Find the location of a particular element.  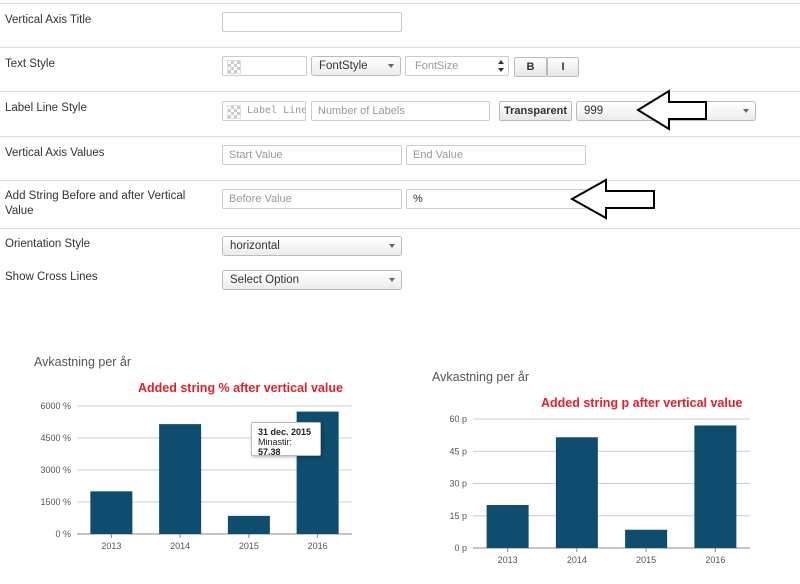

bold-button: B is located at coordinates (530, 67).